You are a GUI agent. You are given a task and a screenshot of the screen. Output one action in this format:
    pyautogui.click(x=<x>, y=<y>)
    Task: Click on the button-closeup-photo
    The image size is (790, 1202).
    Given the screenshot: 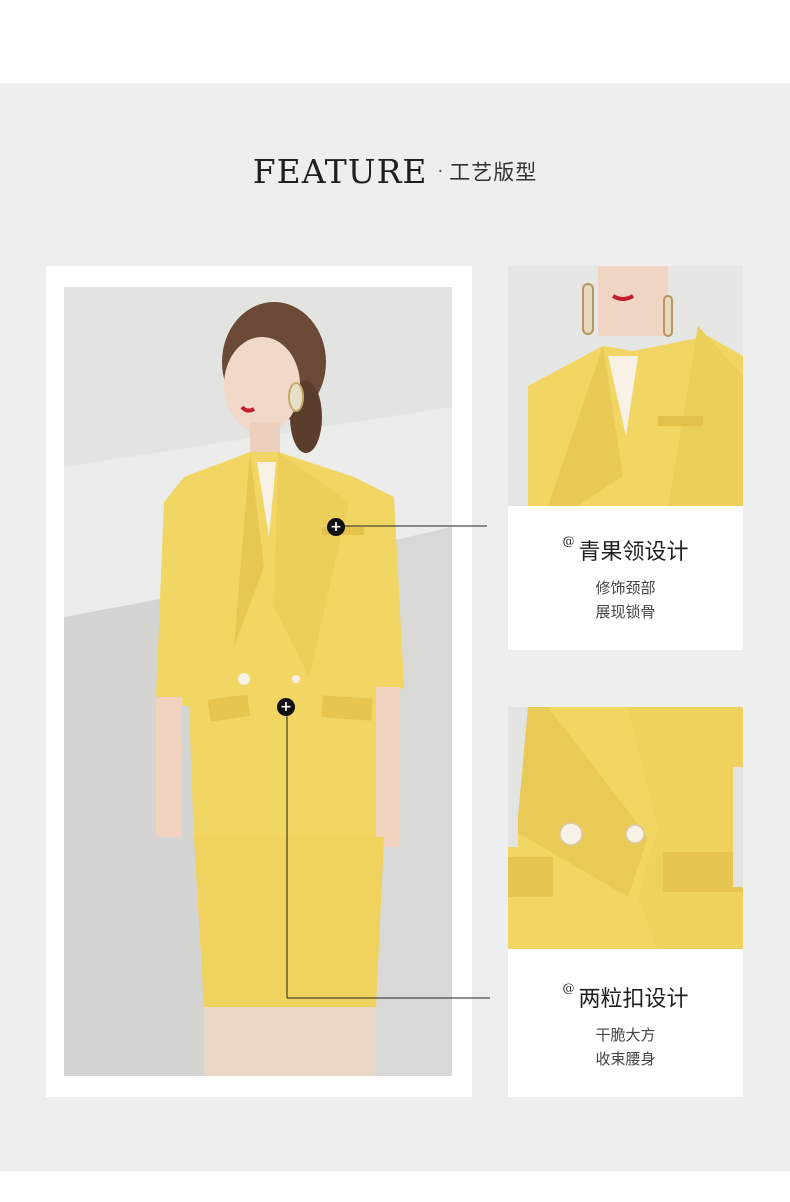 What is the action you would take?
    pyautogui.click(x=625, y=828)
    